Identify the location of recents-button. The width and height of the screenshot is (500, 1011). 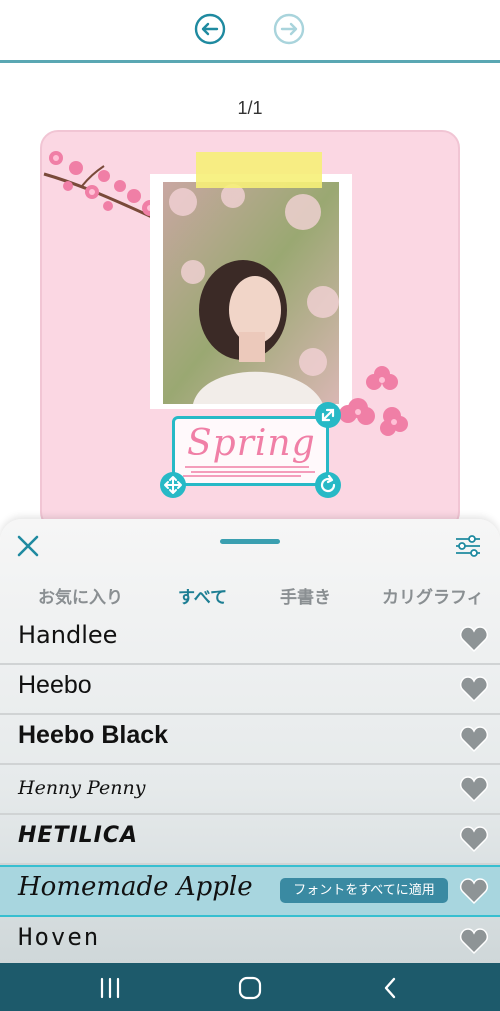
(110, 988).